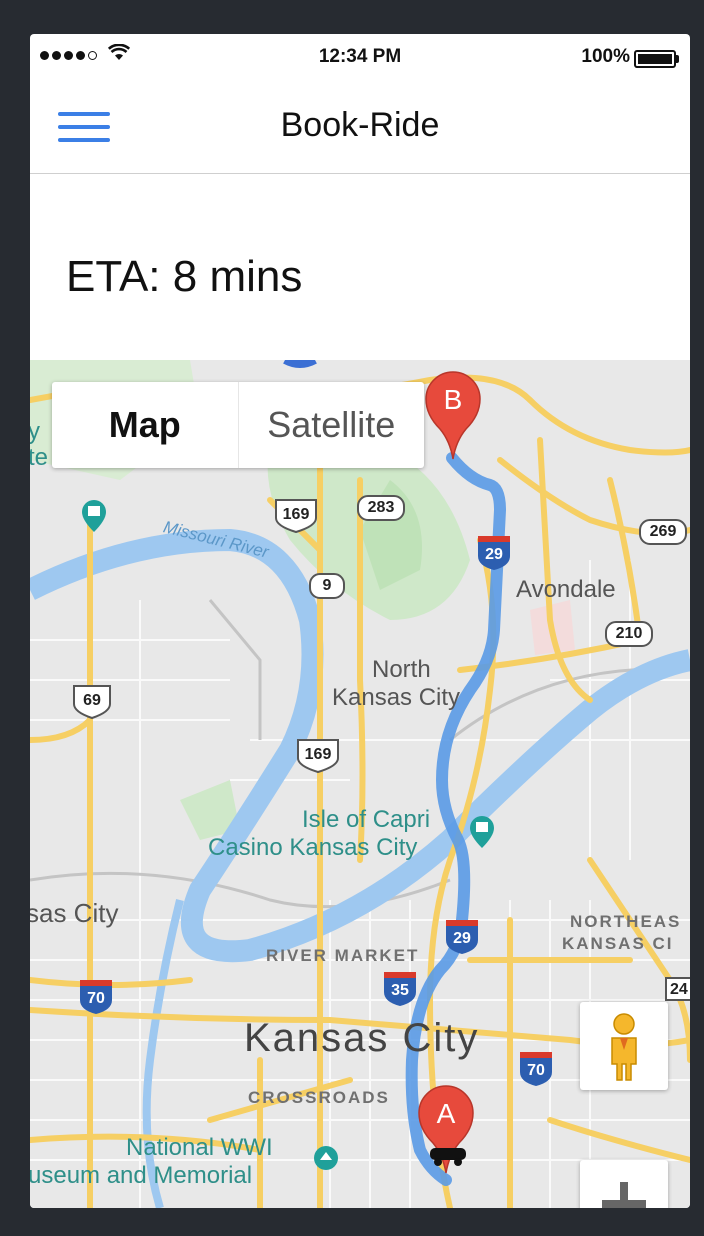  I want to click on marker-b: B, so click(453, 400).